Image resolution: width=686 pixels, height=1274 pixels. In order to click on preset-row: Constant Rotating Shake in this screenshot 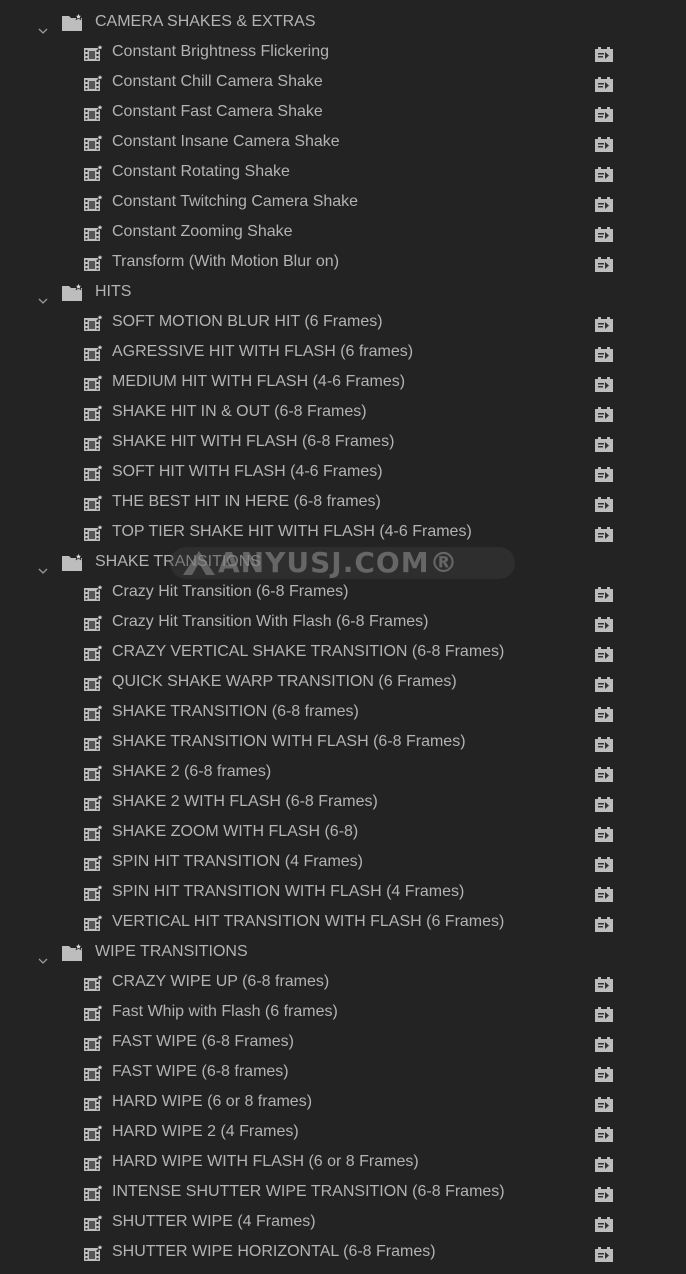, I will do `click(343, 172)`.